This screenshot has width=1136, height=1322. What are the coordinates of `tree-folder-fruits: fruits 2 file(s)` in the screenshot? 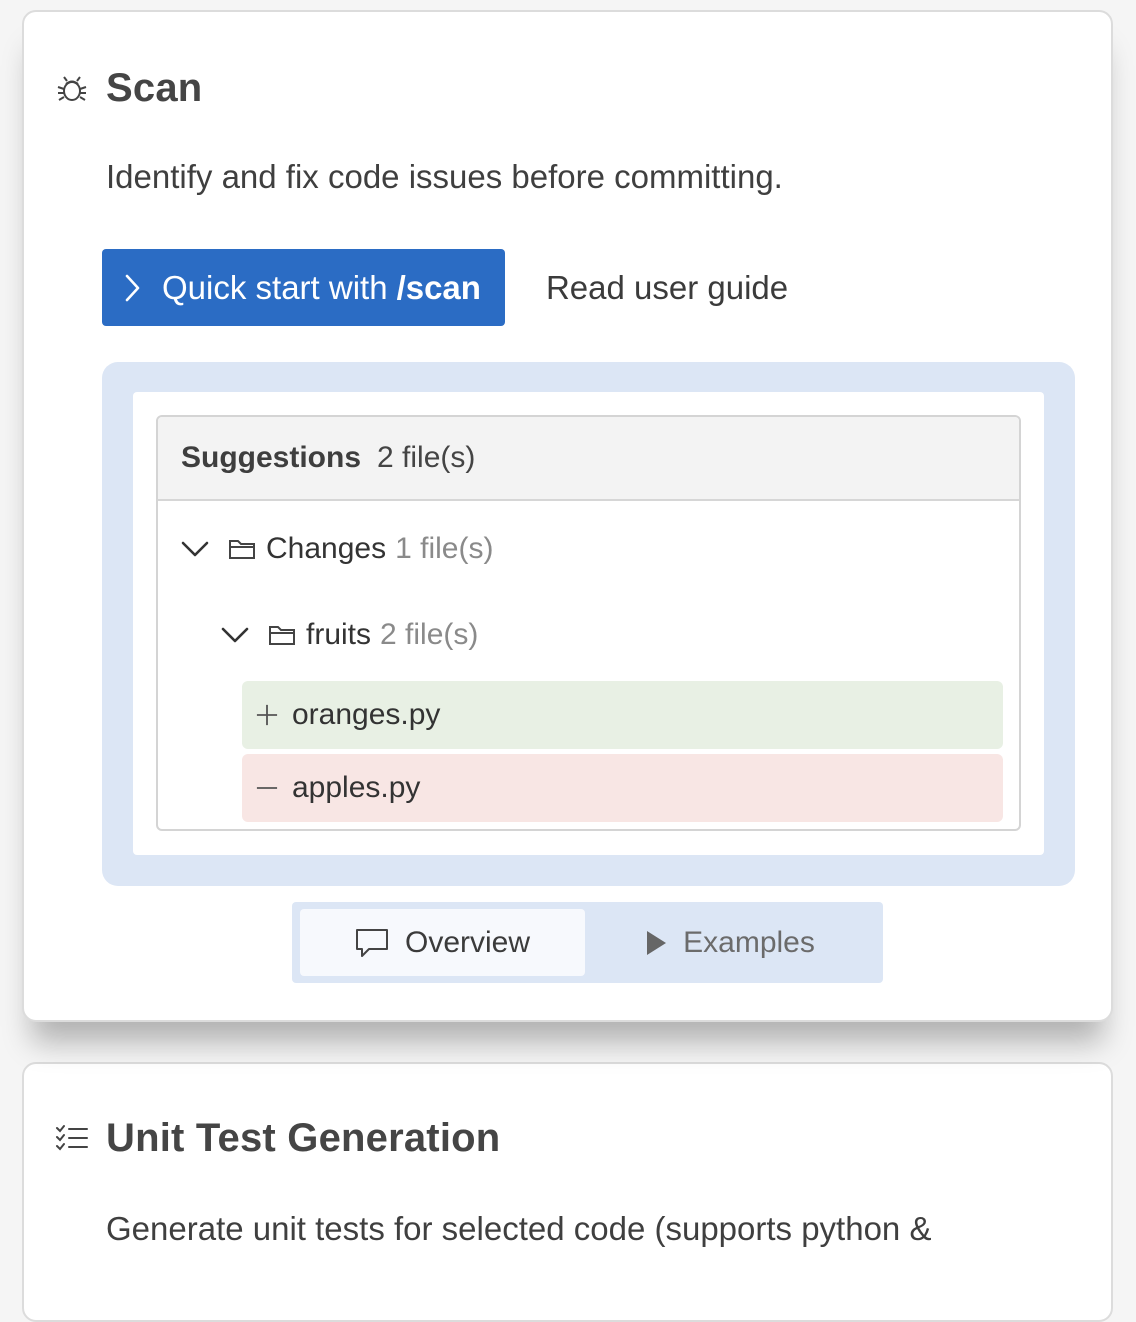 It's located at (349, 635).